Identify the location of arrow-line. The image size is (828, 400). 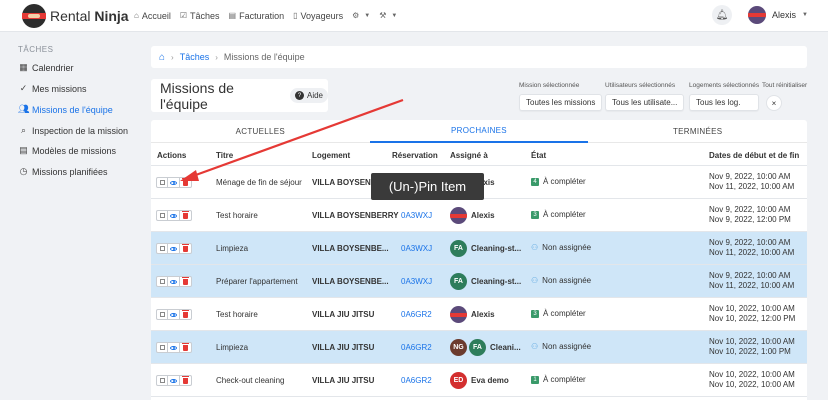
(298, 138).